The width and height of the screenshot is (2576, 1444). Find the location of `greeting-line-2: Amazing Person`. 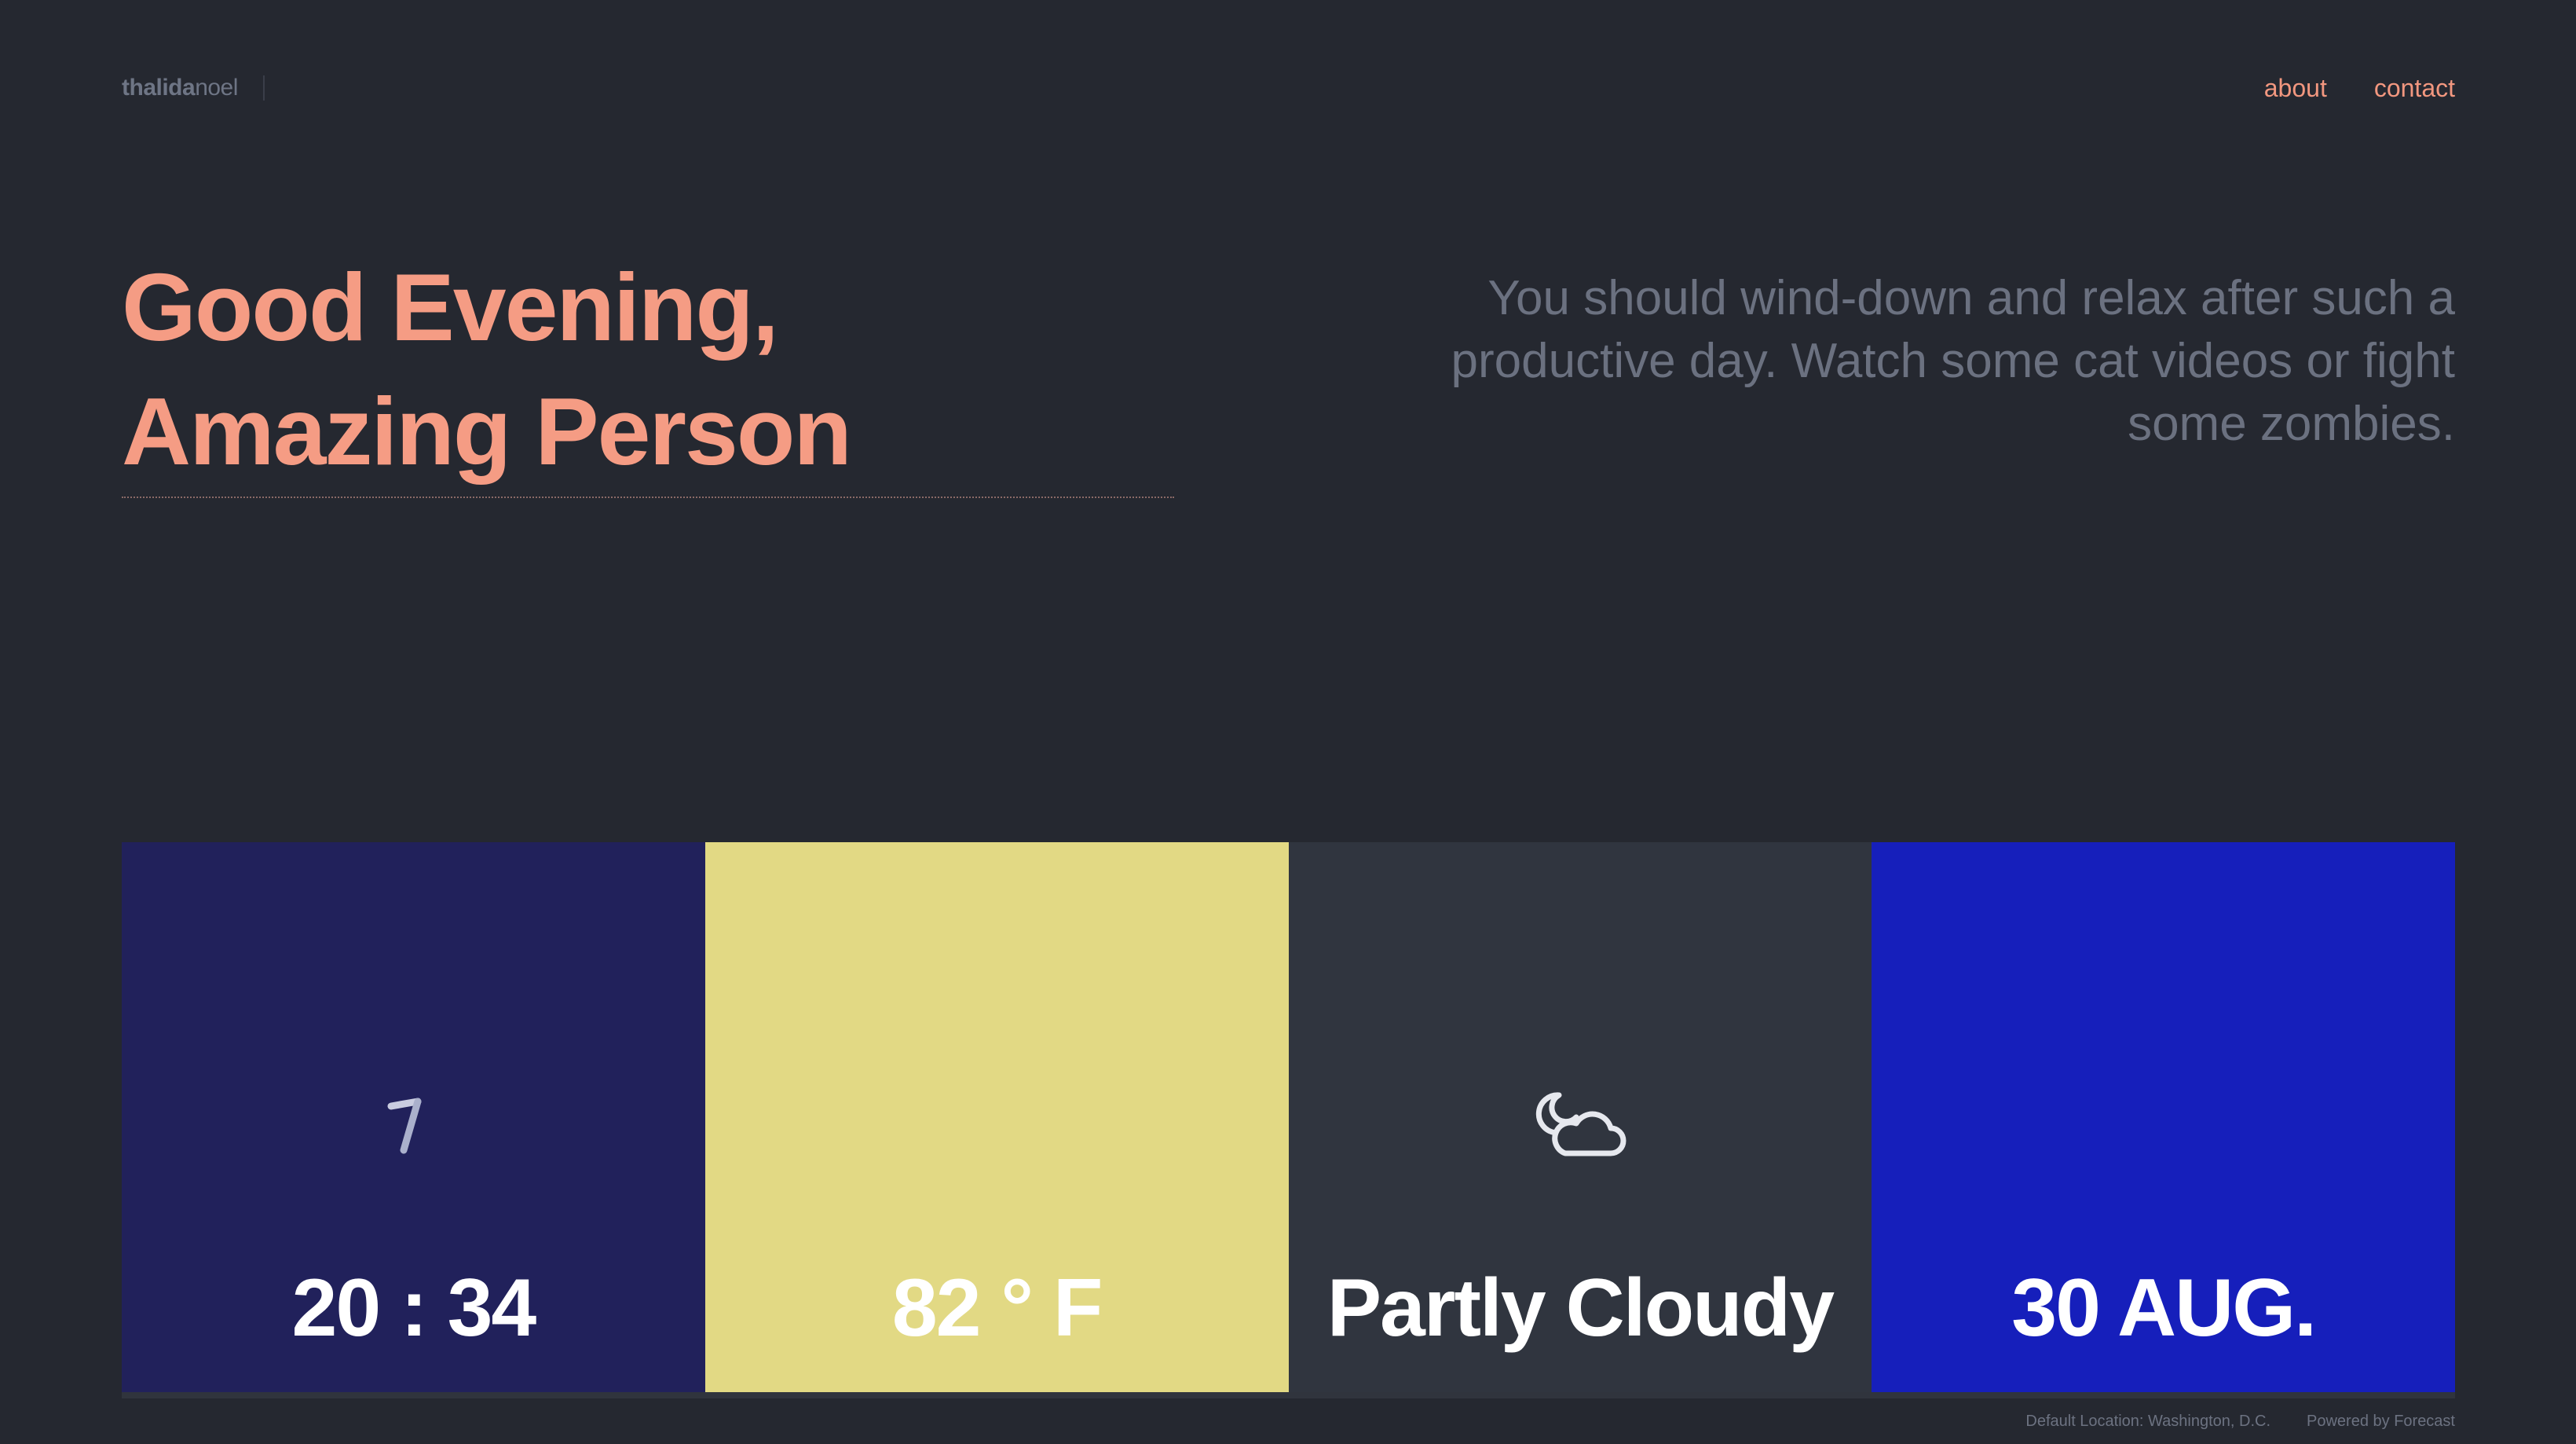

greeting-line-2: Amazing Person is located at coordinates (487, 431).